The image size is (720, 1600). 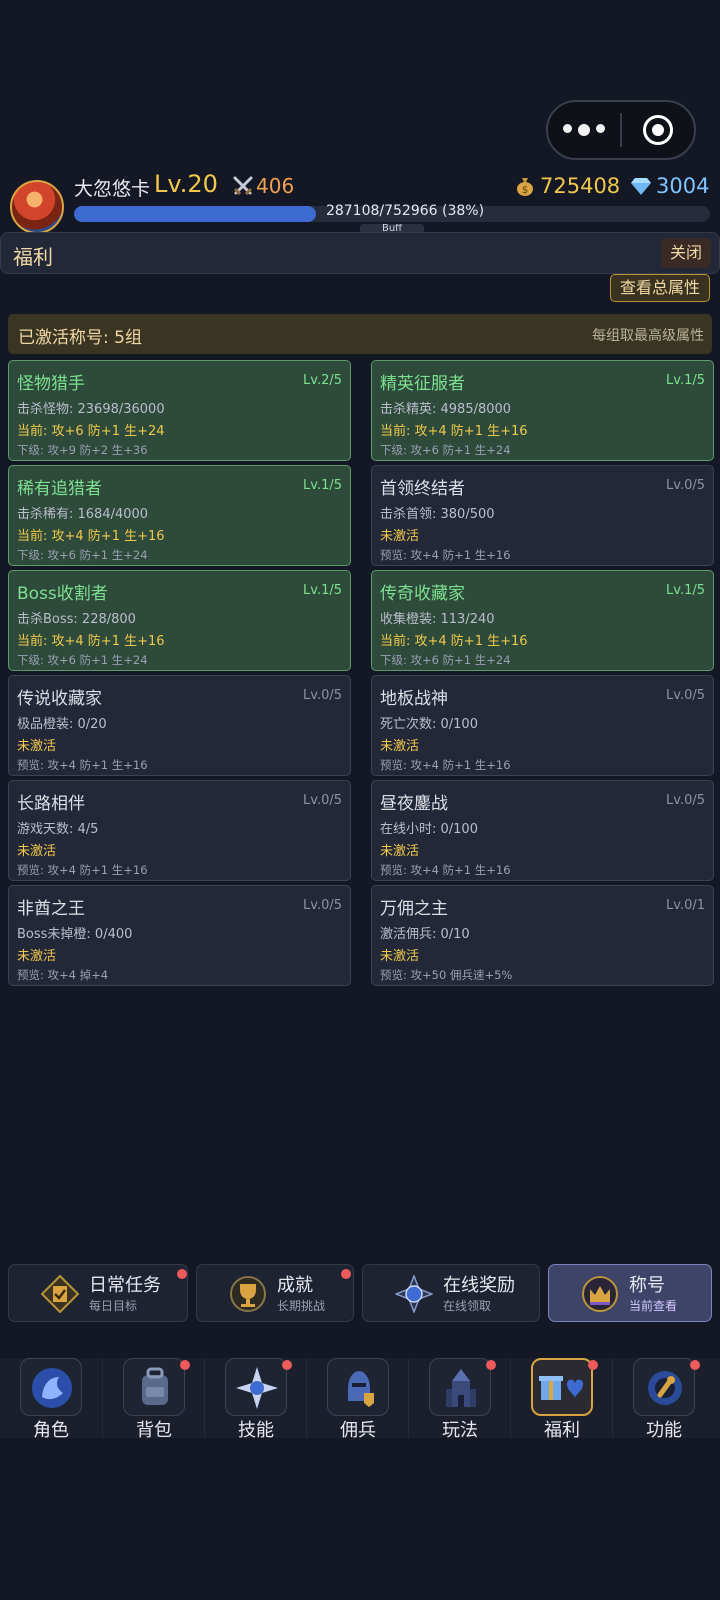 What do you see at coordinates (256, 1430) in the screenshot?
I see `nav-label: 技能` at bounding box center [256, 1430].